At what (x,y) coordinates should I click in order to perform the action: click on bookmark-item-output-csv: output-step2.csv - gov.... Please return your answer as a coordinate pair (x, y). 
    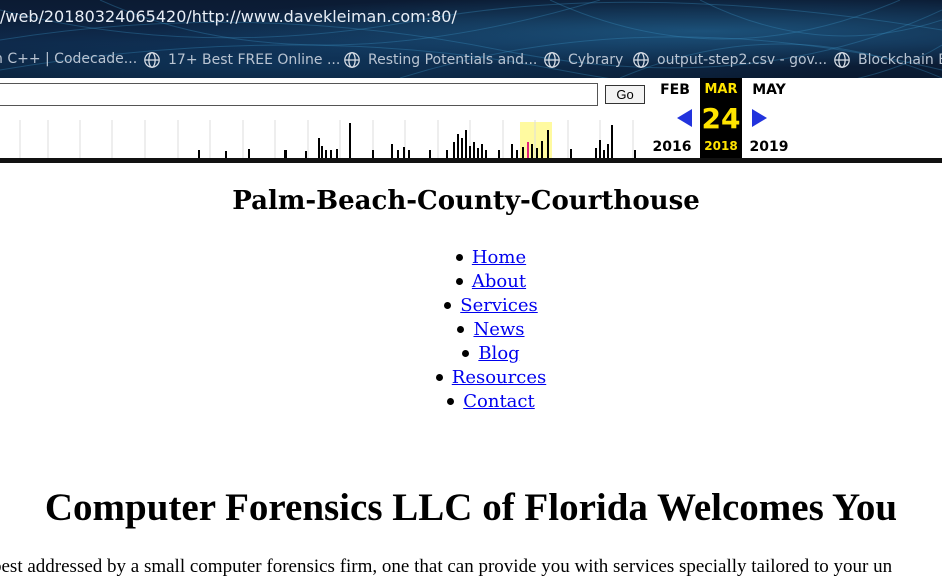
    Looking at the image, I should click on (729, 60).